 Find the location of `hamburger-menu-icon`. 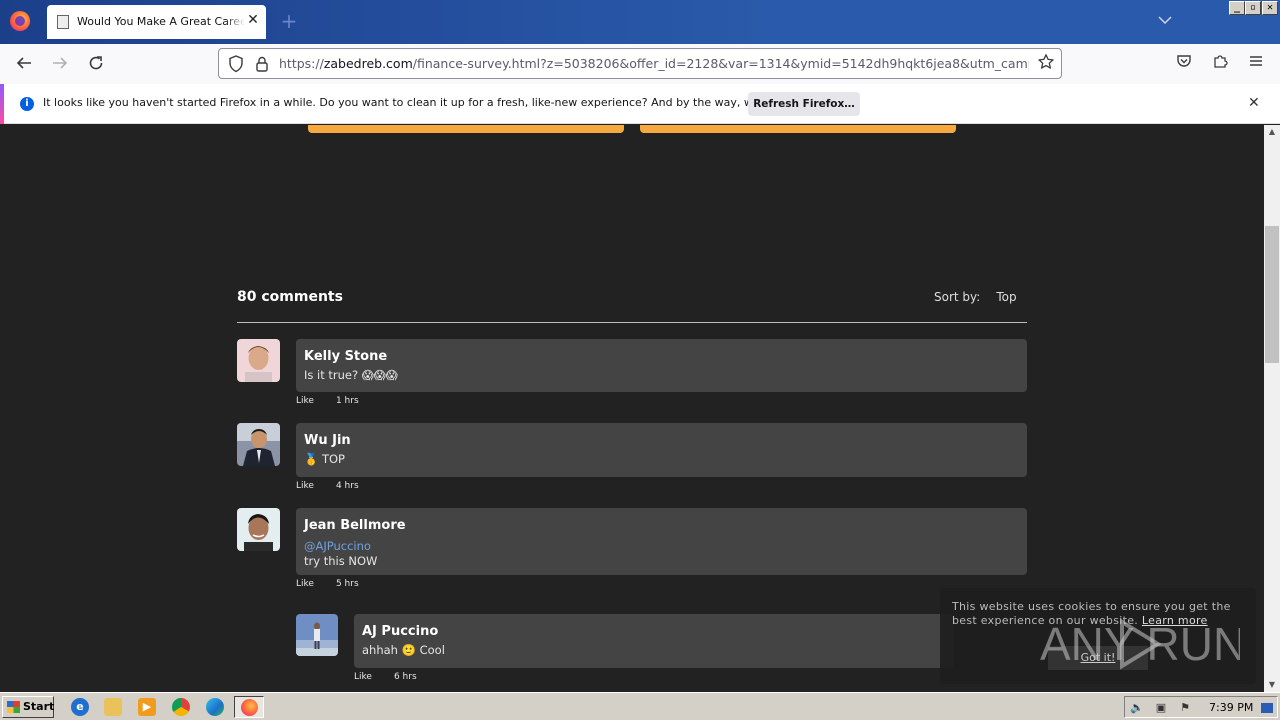

hamburger-menu-icon is located at coordinates (1256, 64).